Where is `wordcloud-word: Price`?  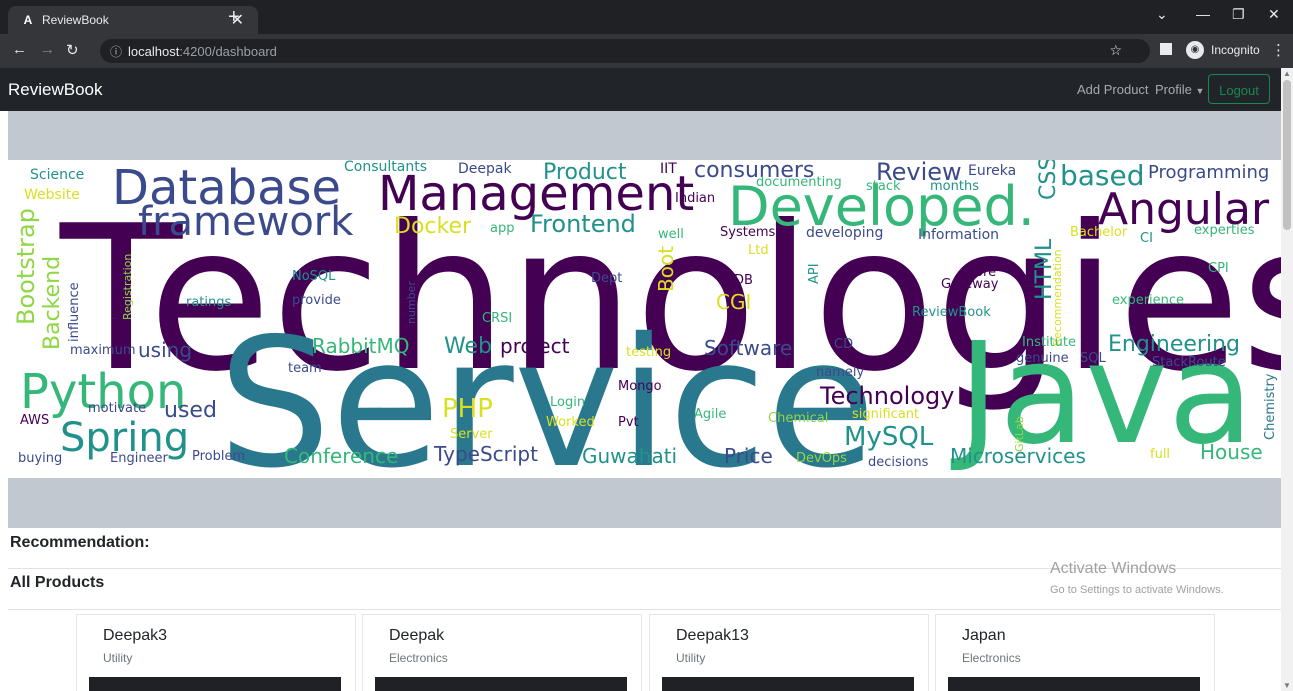 wordcloud-word: Price is located at coordinates (748, 456).